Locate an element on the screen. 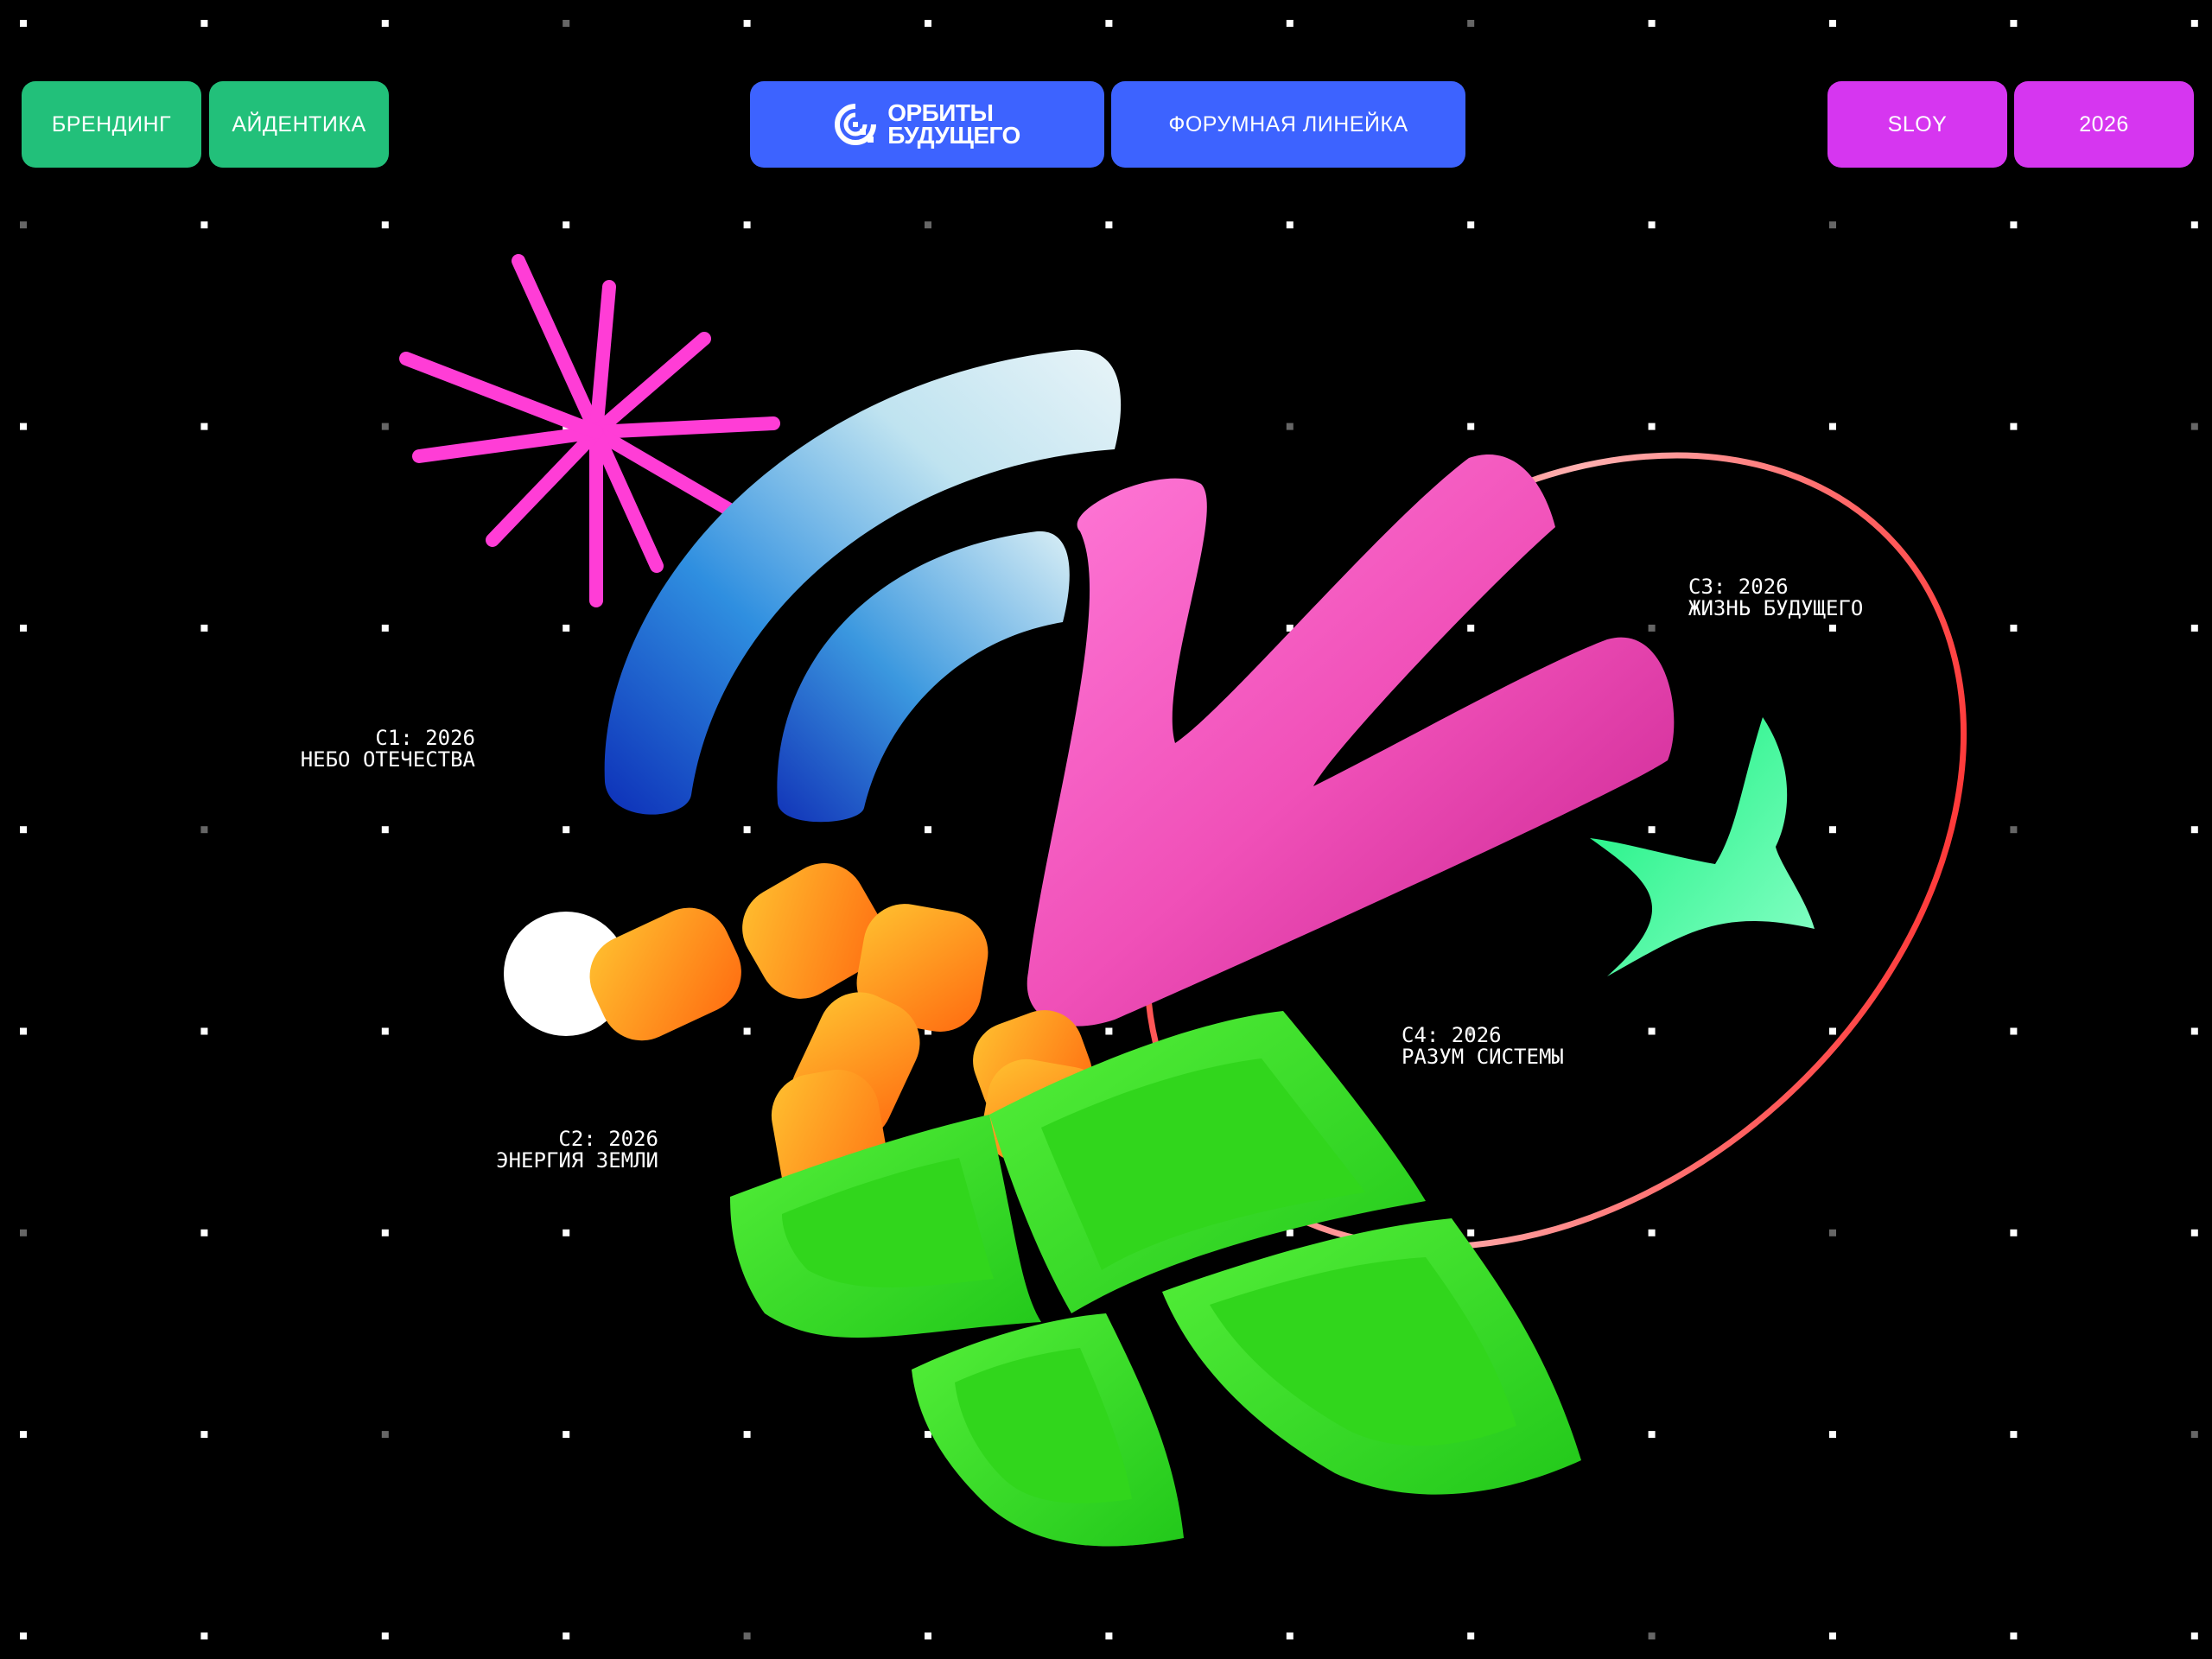 The image size is (2212, 1659). label-c1: C1: 2026 НЕБО ОТЕЧЕСТВА is located at coordinates (388, 749).